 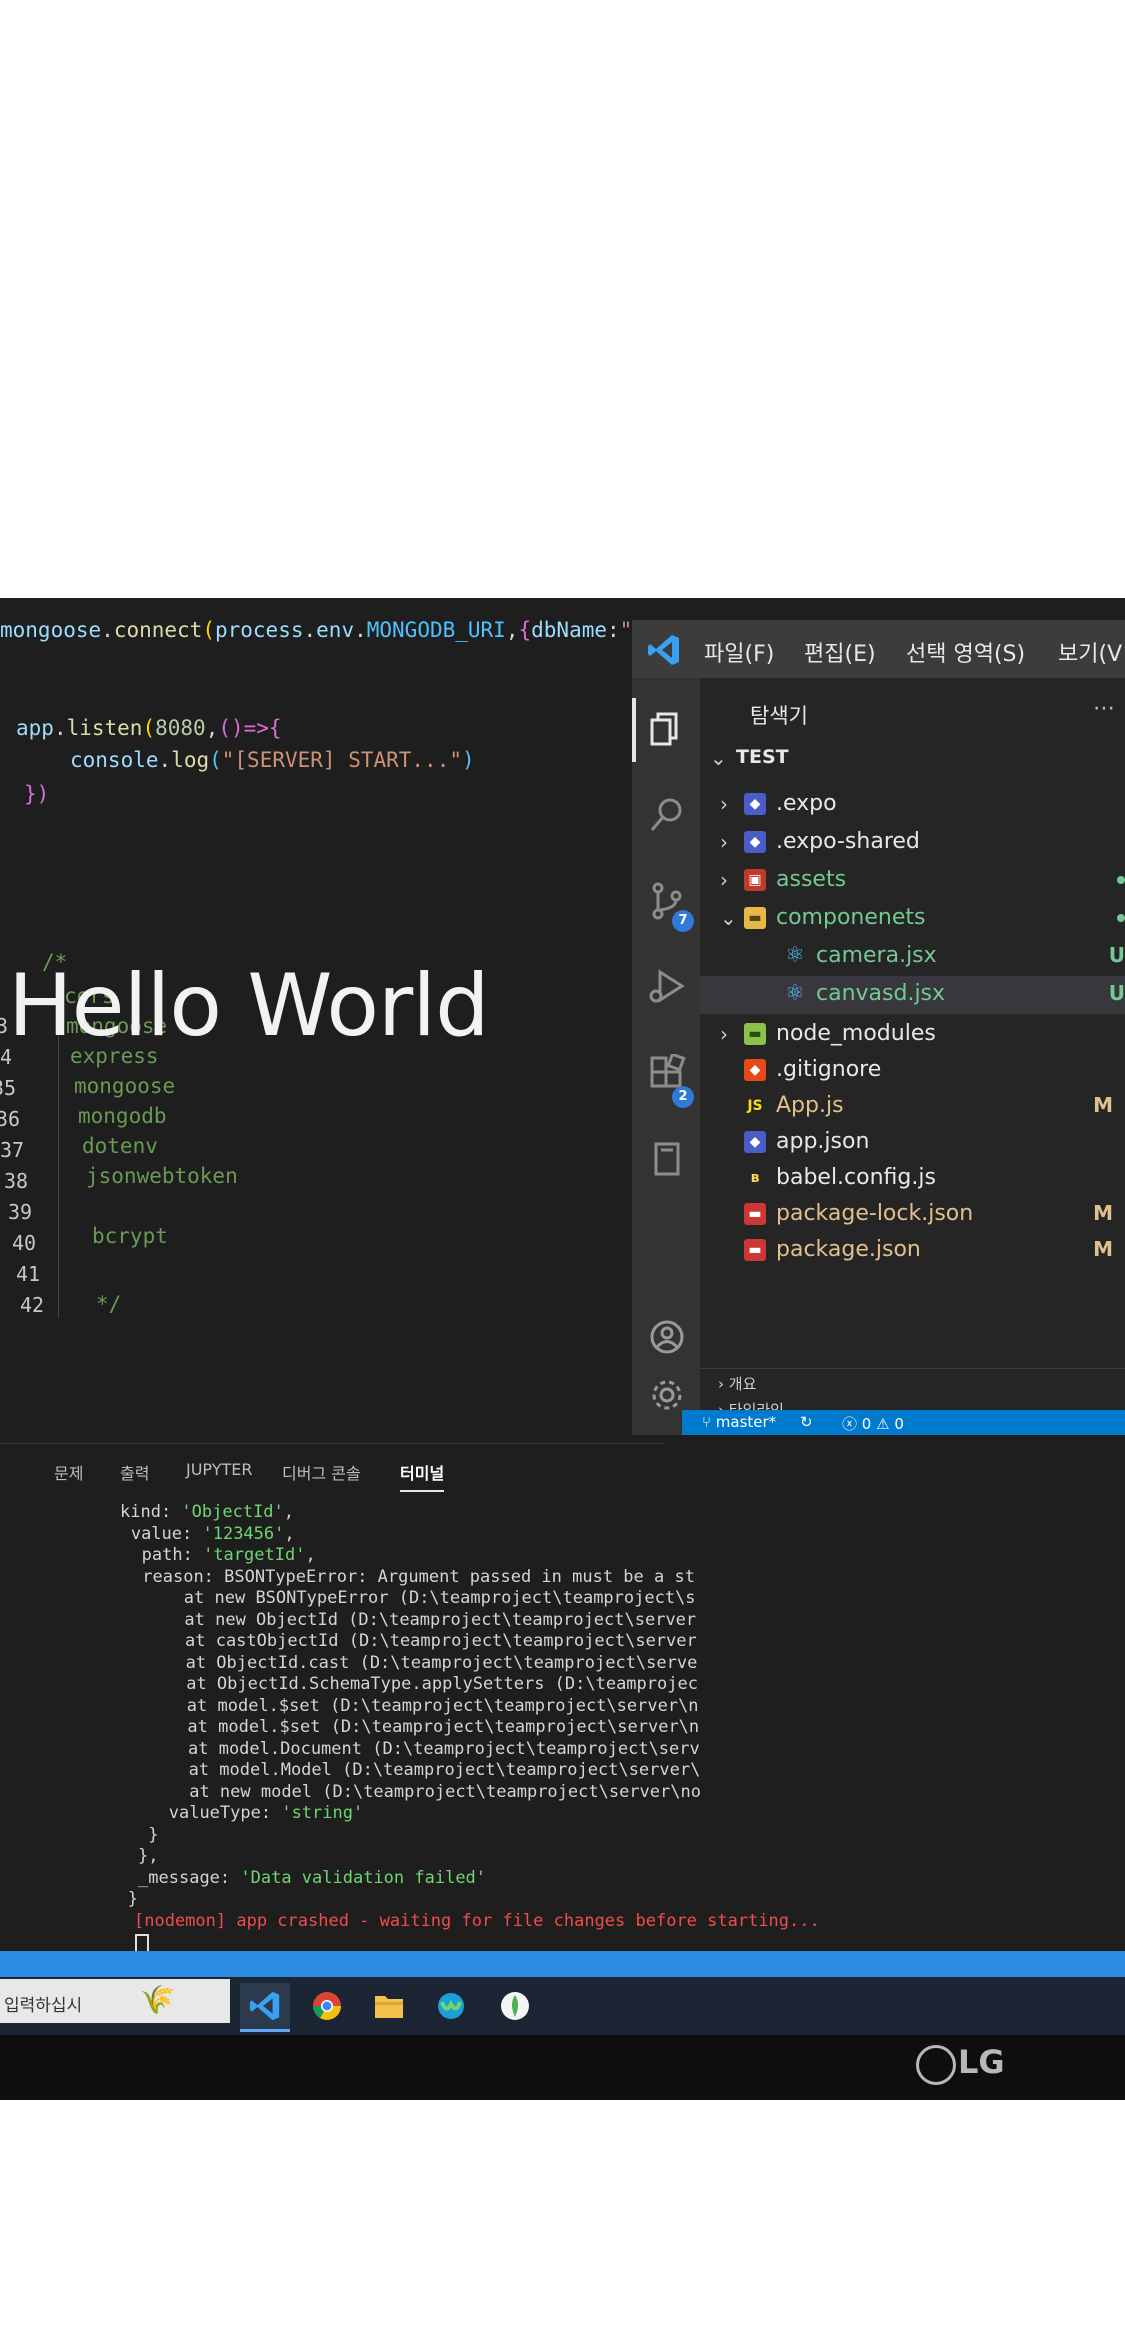 I want to click on settings-gear-icon, so click(x=667, y=1395).